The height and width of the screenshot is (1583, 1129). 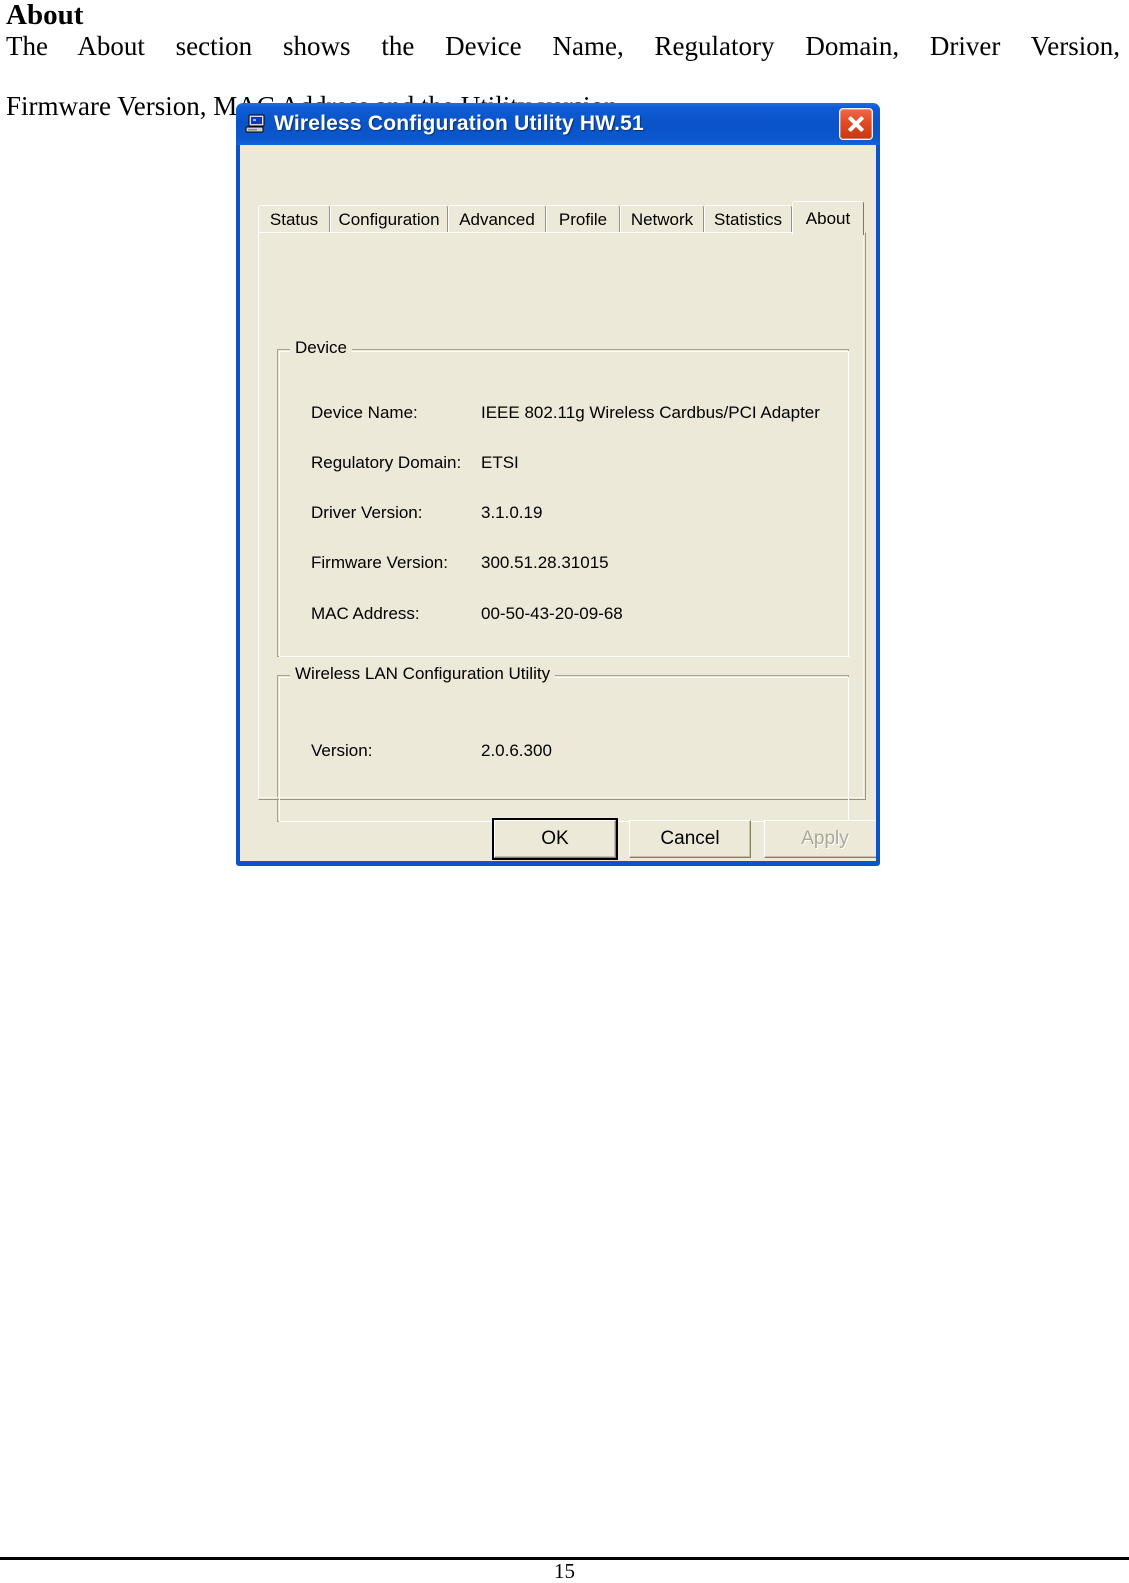 I want to click on mac-address-value: 00-50-43-20-09-68, so click(x=552, y=613).